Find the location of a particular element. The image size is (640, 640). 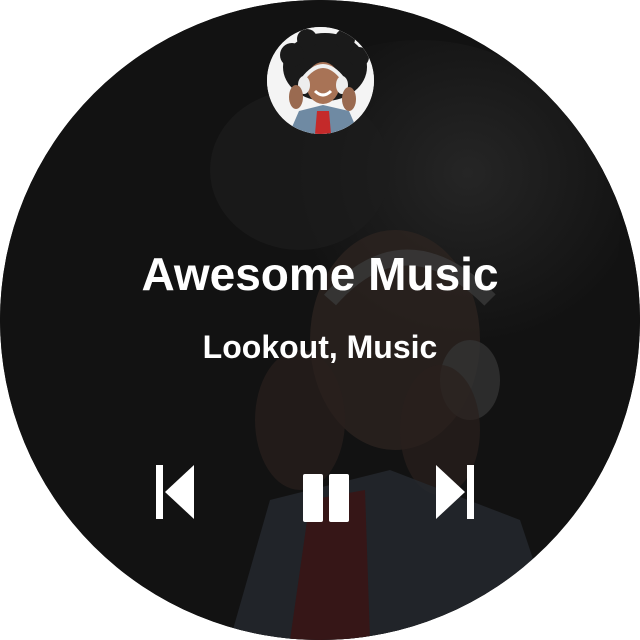

track-title: Awesome Music is located at coordinates (320, 274).